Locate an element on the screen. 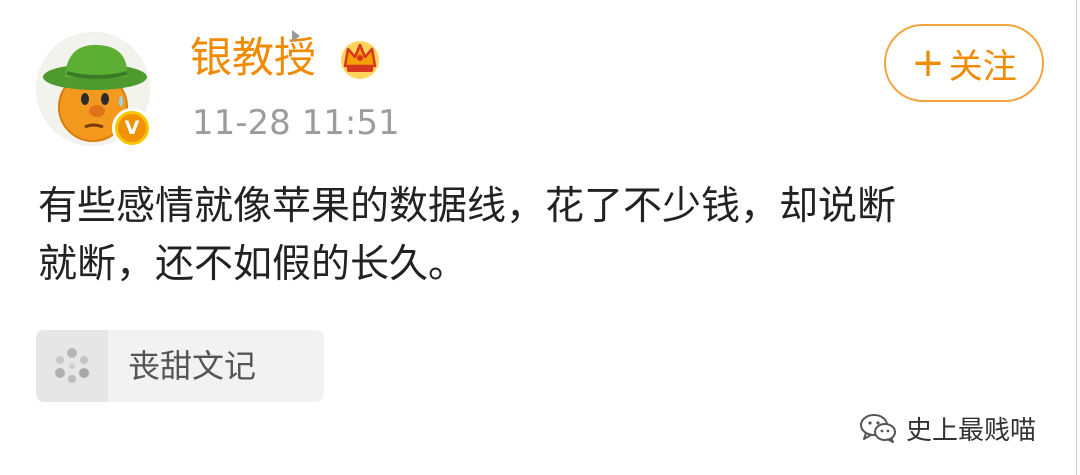  wechat-icon is located at coordinates (878, 428).